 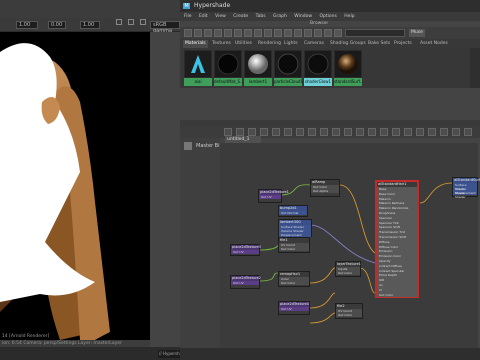 I want to click on browser-tool-2-icon, so click(x=198, y=33).